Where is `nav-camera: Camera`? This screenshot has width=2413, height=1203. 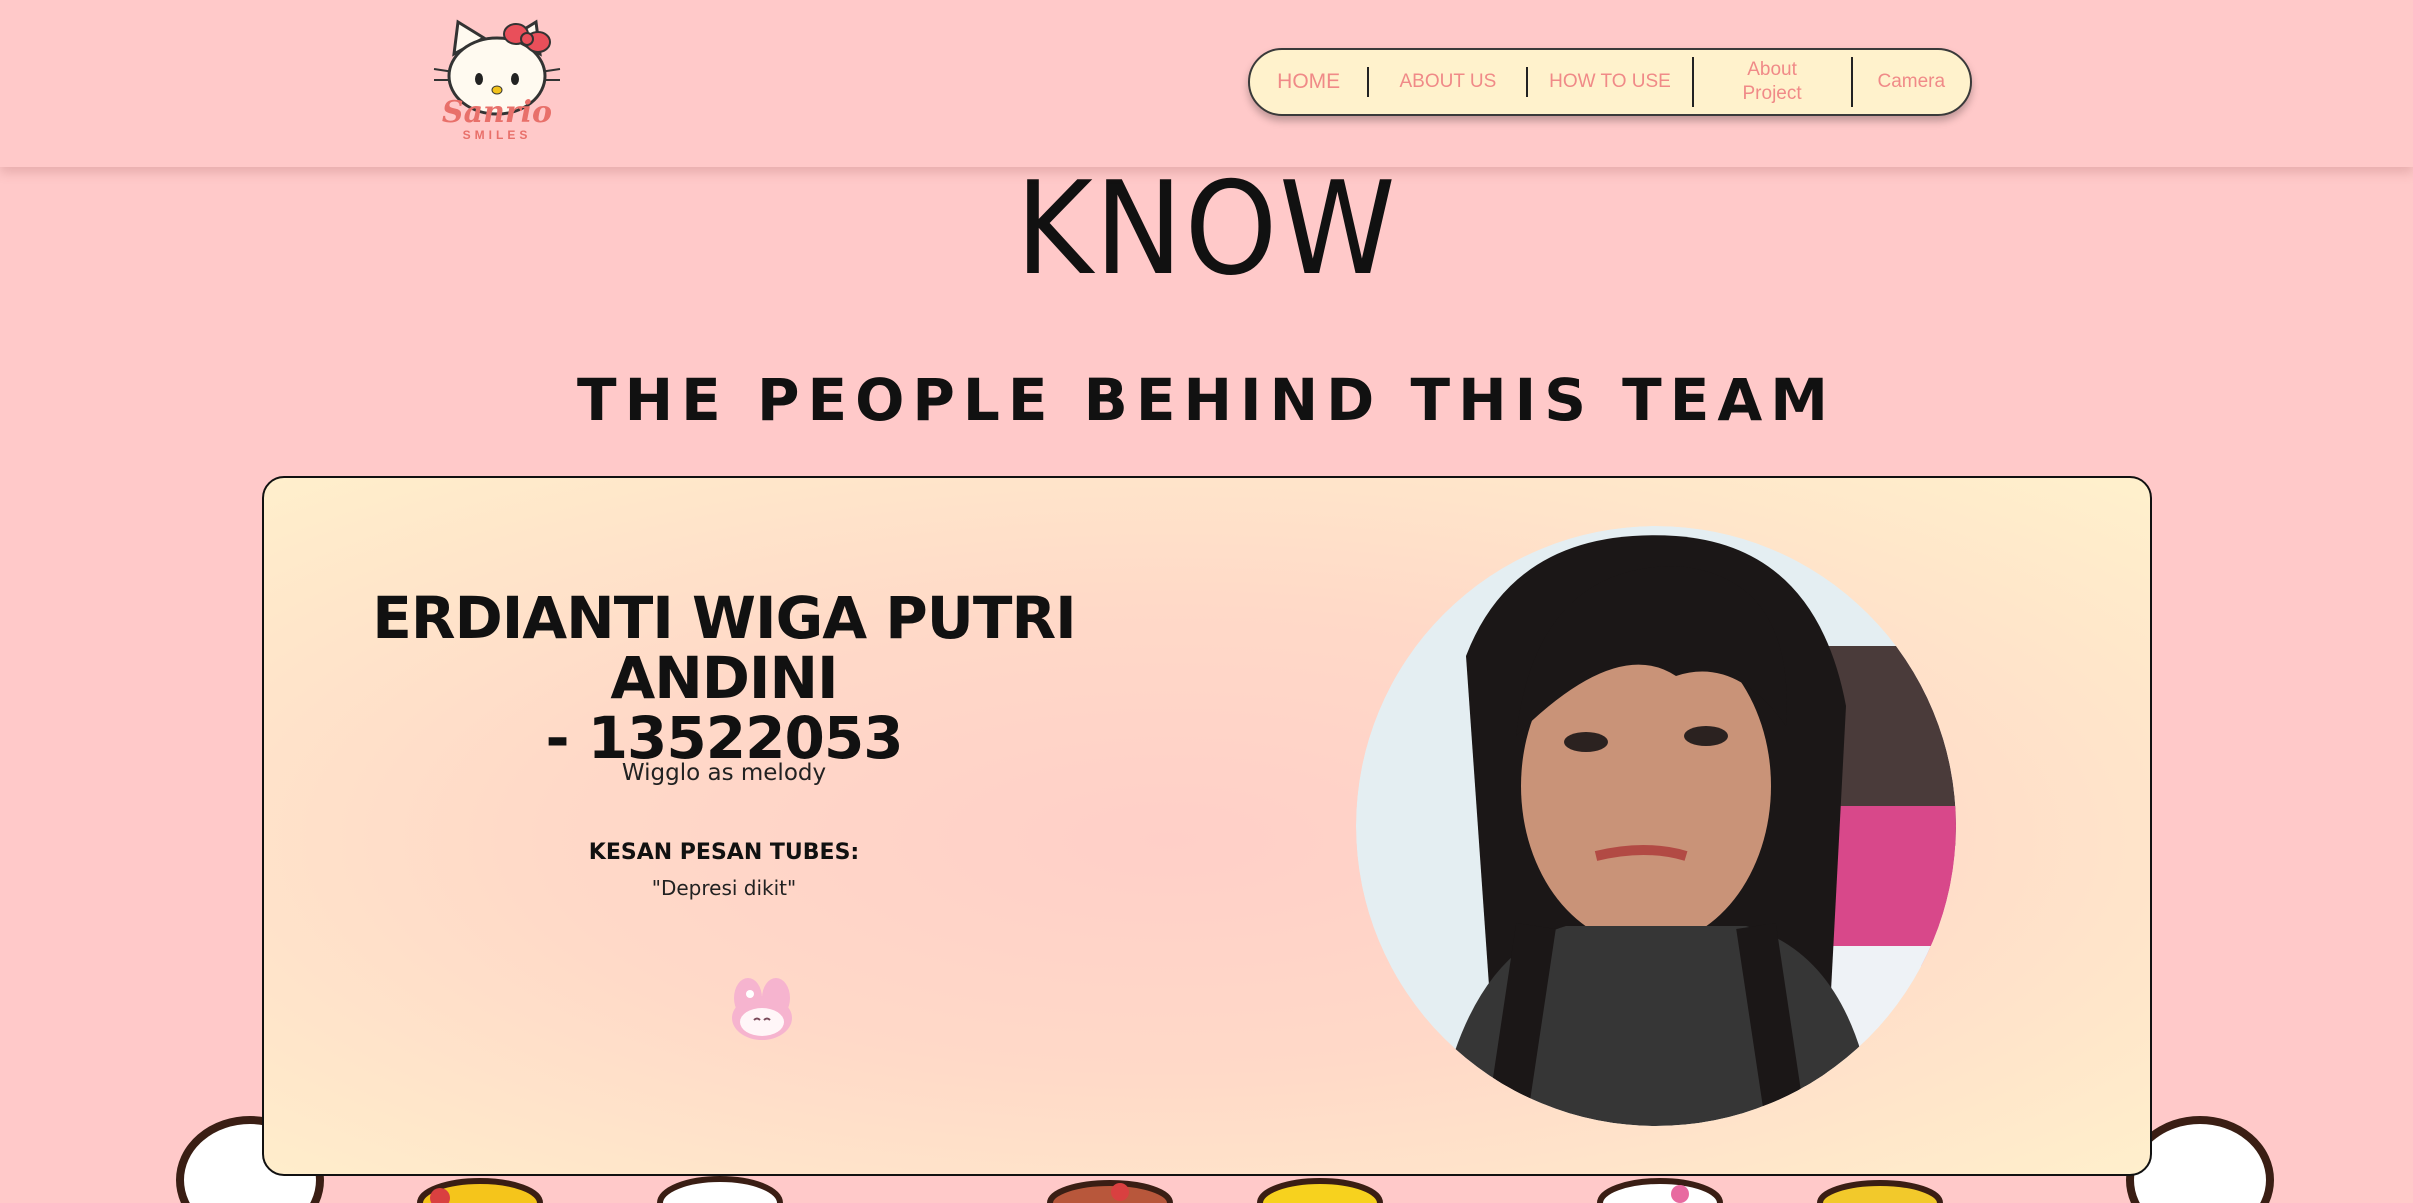
nav-camera: Camera is located at coordinates (1911, 82).